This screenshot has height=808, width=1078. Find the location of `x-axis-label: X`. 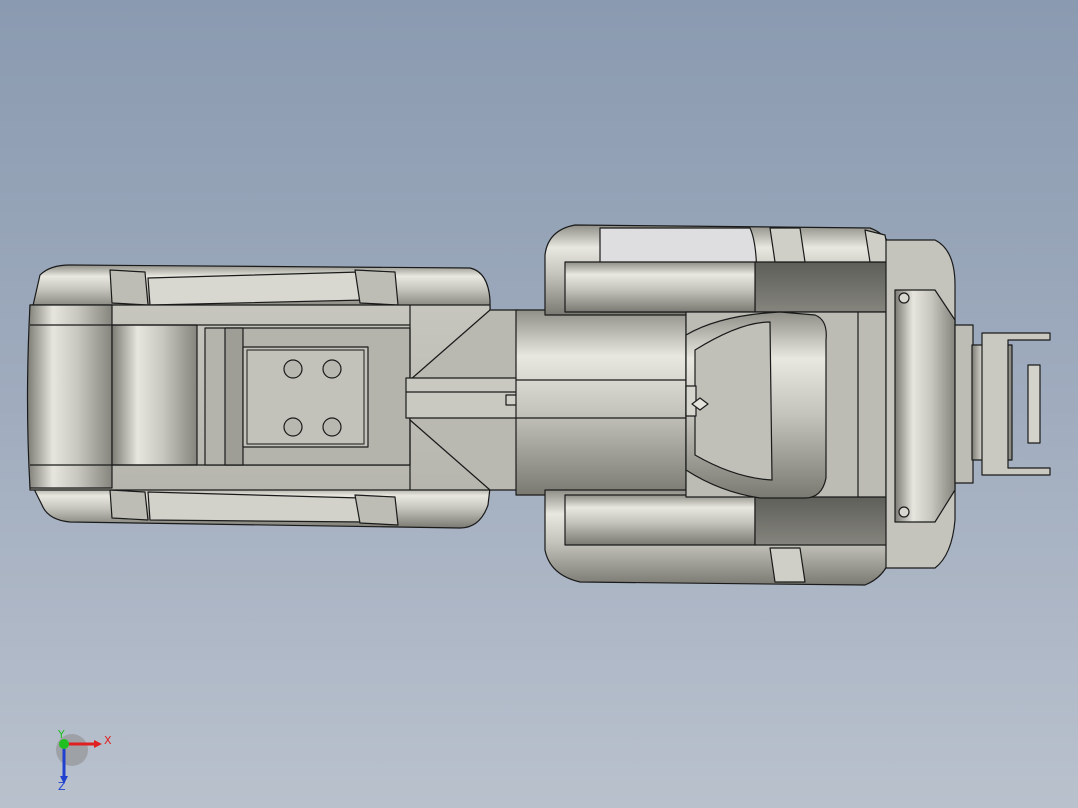

x-axis-label: X is located at coordinates (108, 740).